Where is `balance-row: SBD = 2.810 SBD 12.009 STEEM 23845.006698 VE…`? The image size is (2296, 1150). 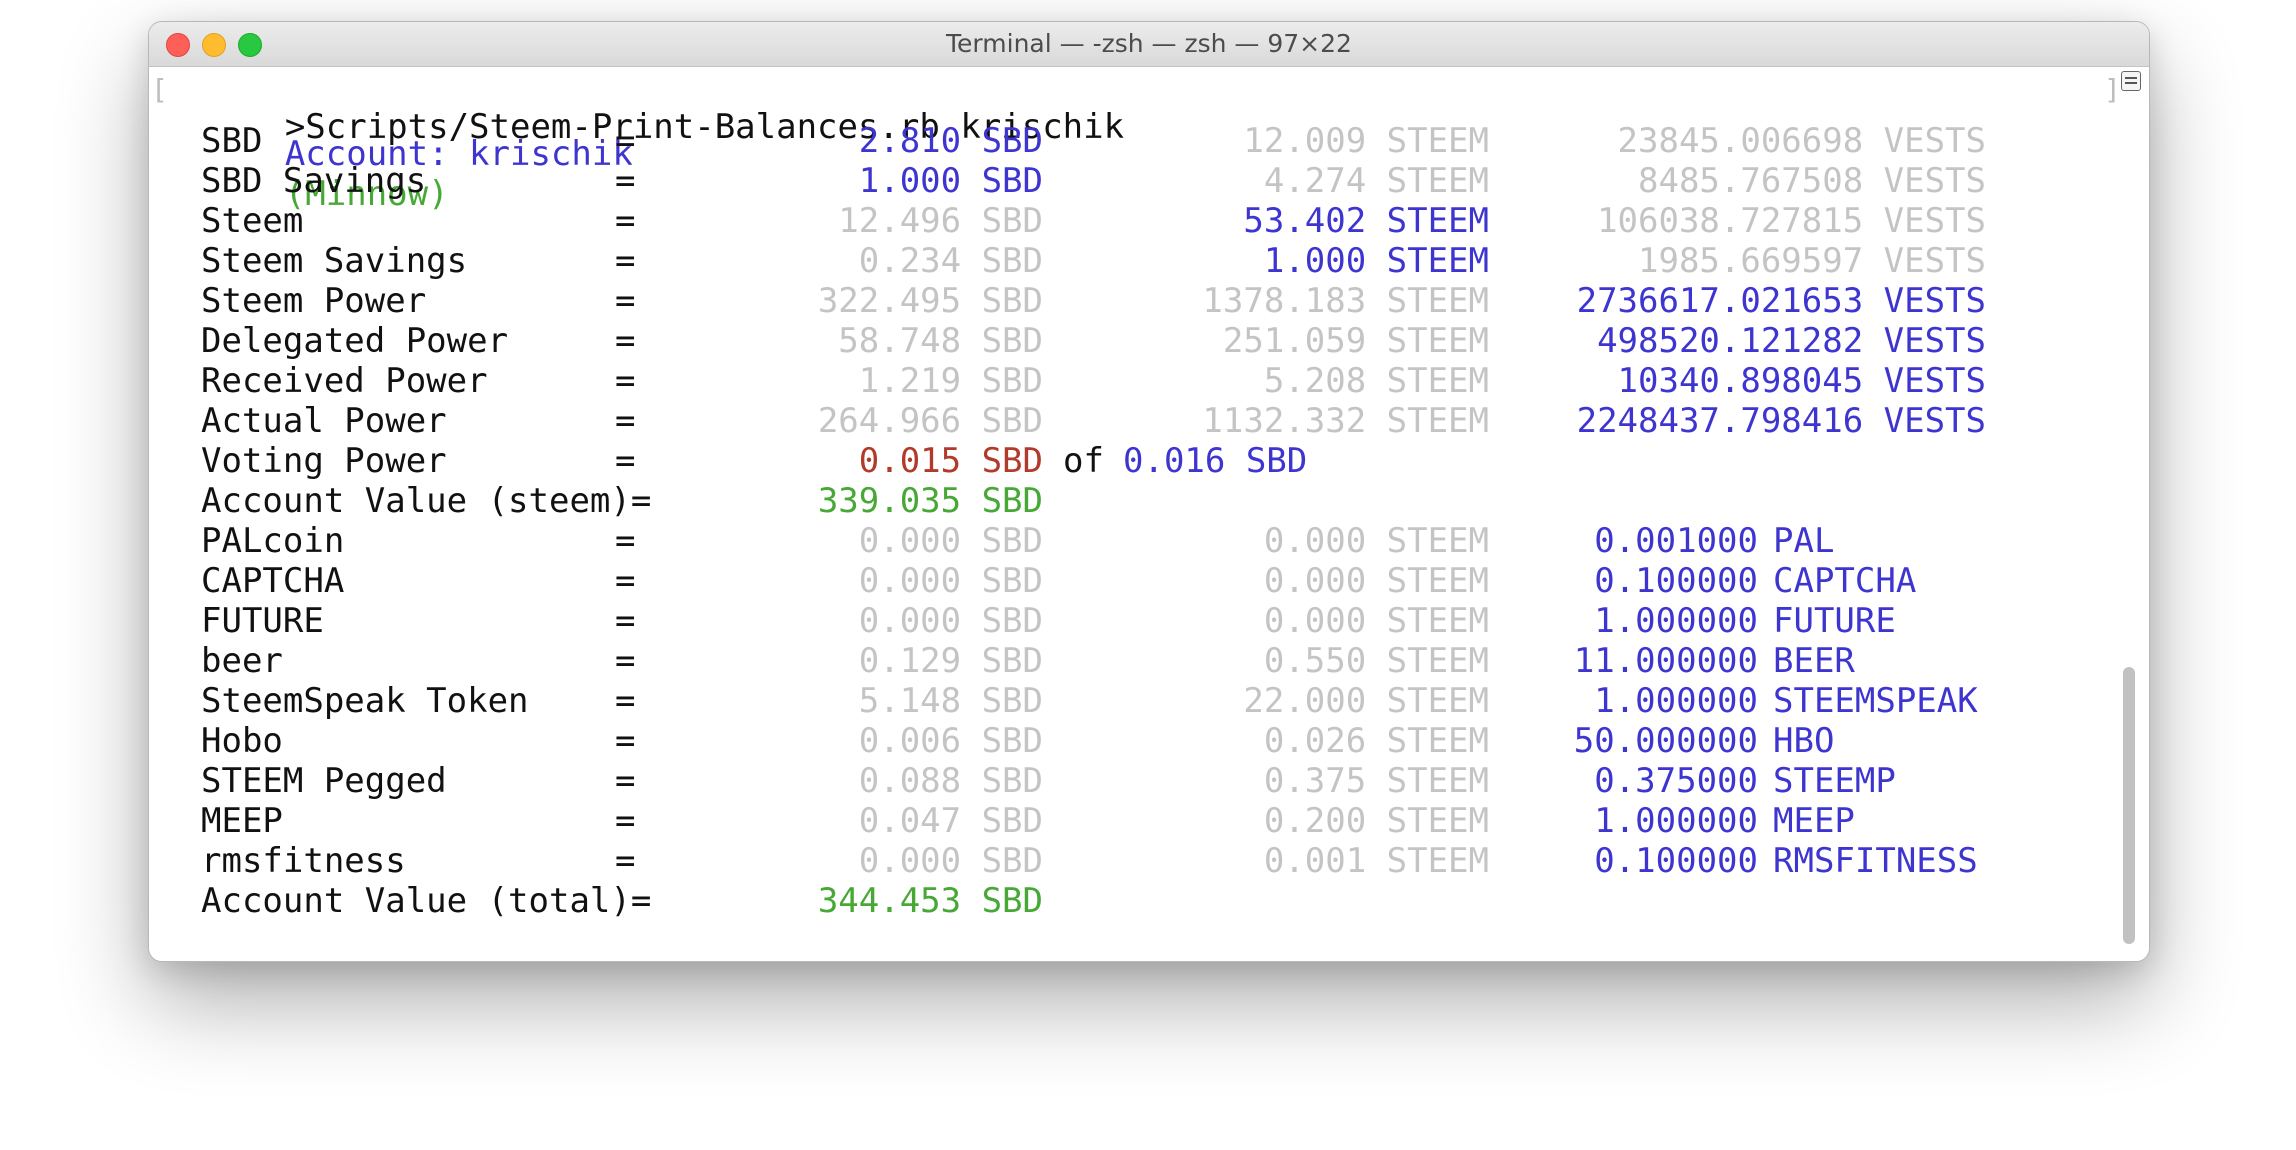 balance-row: SBD = 2.810 SBD 12.009 STEEM 23845.006698 VE… is located at coordinates (1129, 141).